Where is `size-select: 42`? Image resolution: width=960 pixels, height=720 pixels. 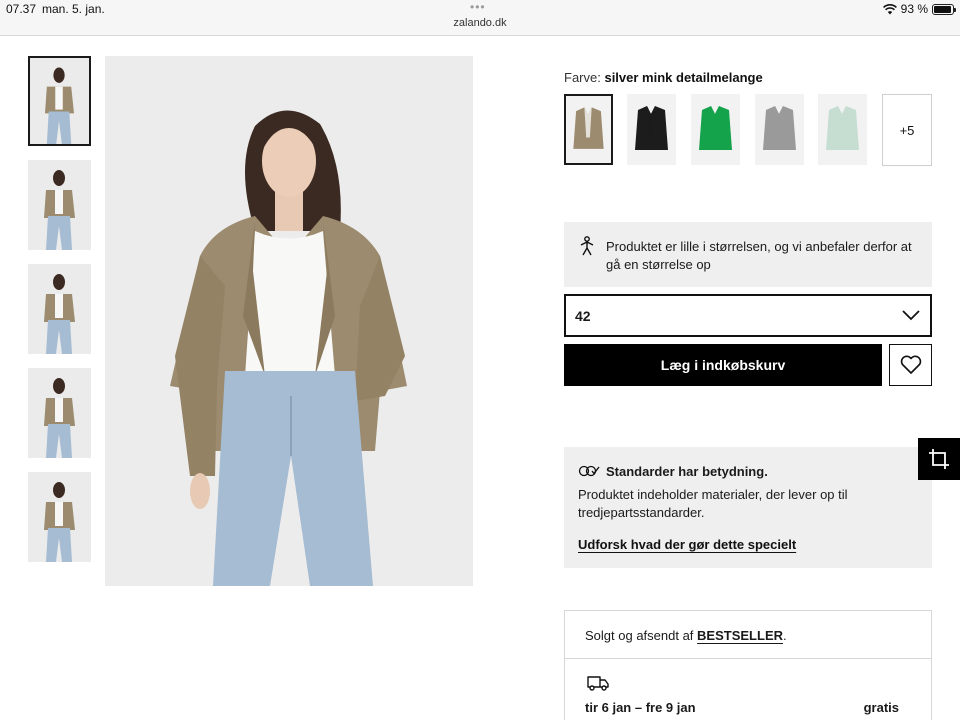 size-select: 42 is located at coordinates (748, 315).